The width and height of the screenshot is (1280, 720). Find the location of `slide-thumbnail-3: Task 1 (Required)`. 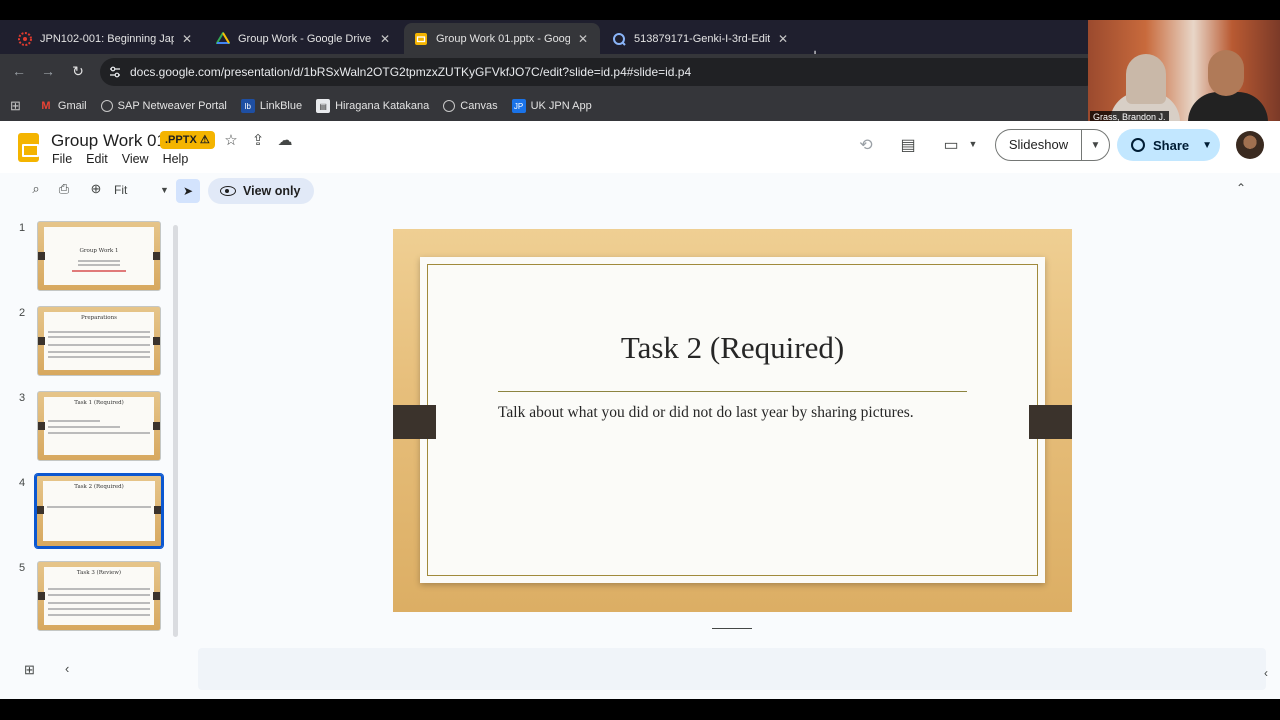

slide-thumbnail-3: Task 1 (Required) is located at coordinates (99, 426).